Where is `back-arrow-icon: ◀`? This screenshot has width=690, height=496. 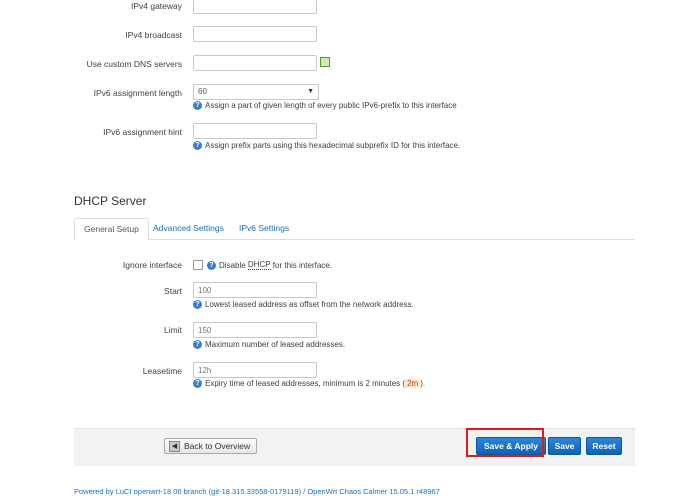
back-arrow-icon: ◀ is located at coordinates (174, 446).